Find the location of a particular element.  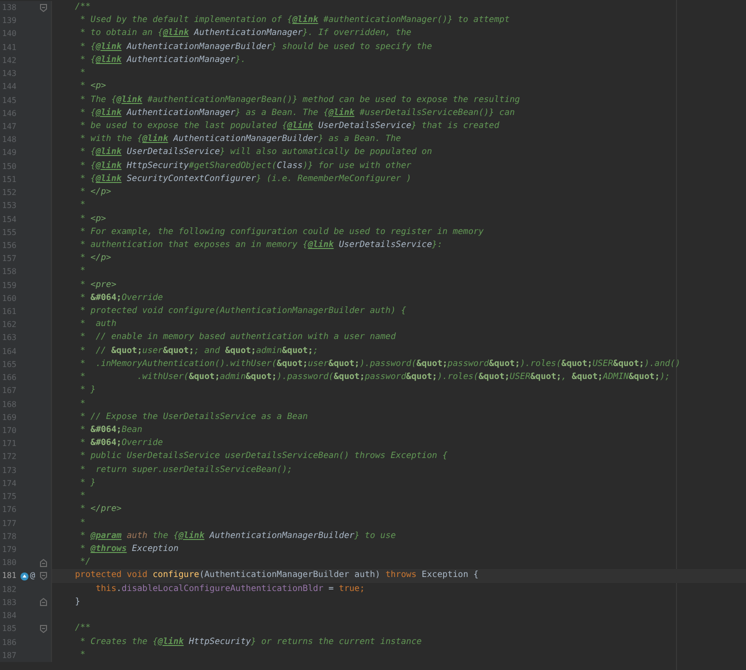

code-line: * <pre> is located at coordinates (97, 285).